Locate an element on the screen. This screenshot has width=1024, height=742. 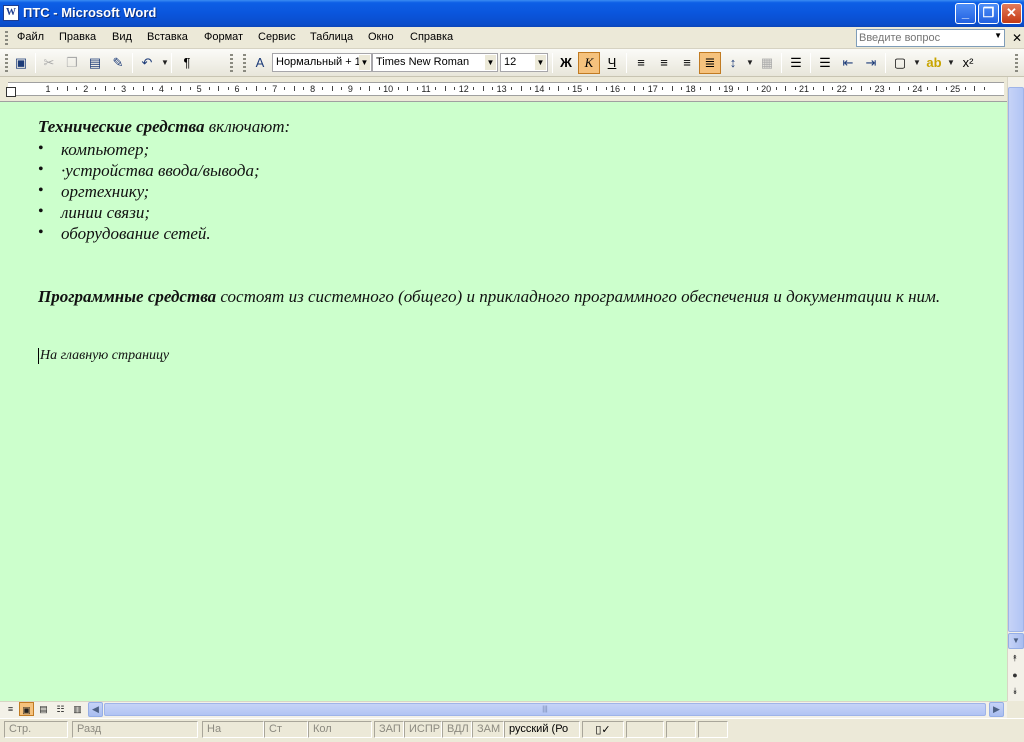
ask-question-box: ▼ is located at coordinates (930, 38).